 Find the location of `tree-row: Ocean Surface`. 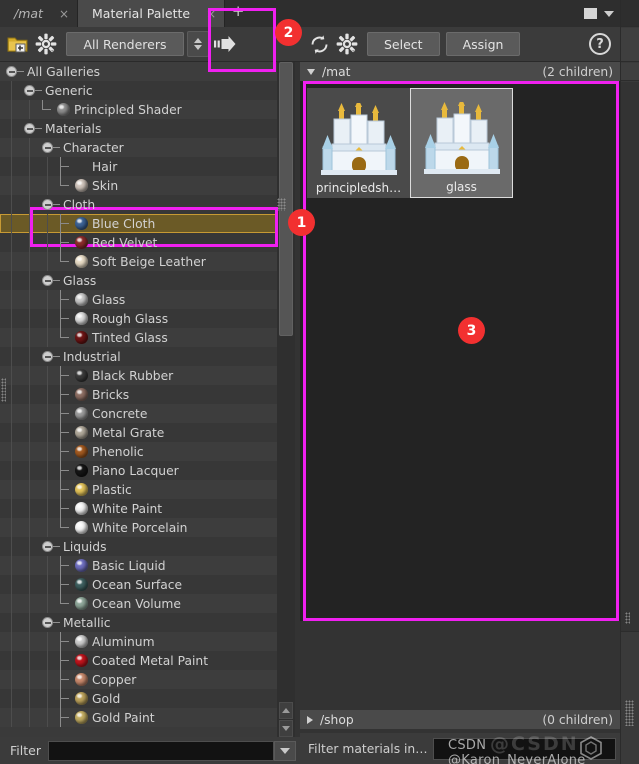

tree-row: Ocean Surface is located at coordinates (138, 584).